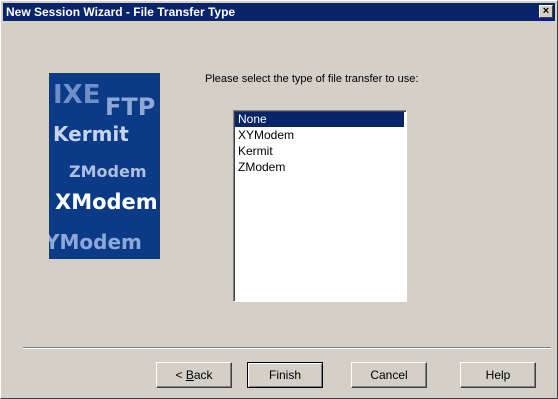  Describe the element at coordinates (320, 151) in the screenshot. I see `list-item-kermit: Kermit` at that location.